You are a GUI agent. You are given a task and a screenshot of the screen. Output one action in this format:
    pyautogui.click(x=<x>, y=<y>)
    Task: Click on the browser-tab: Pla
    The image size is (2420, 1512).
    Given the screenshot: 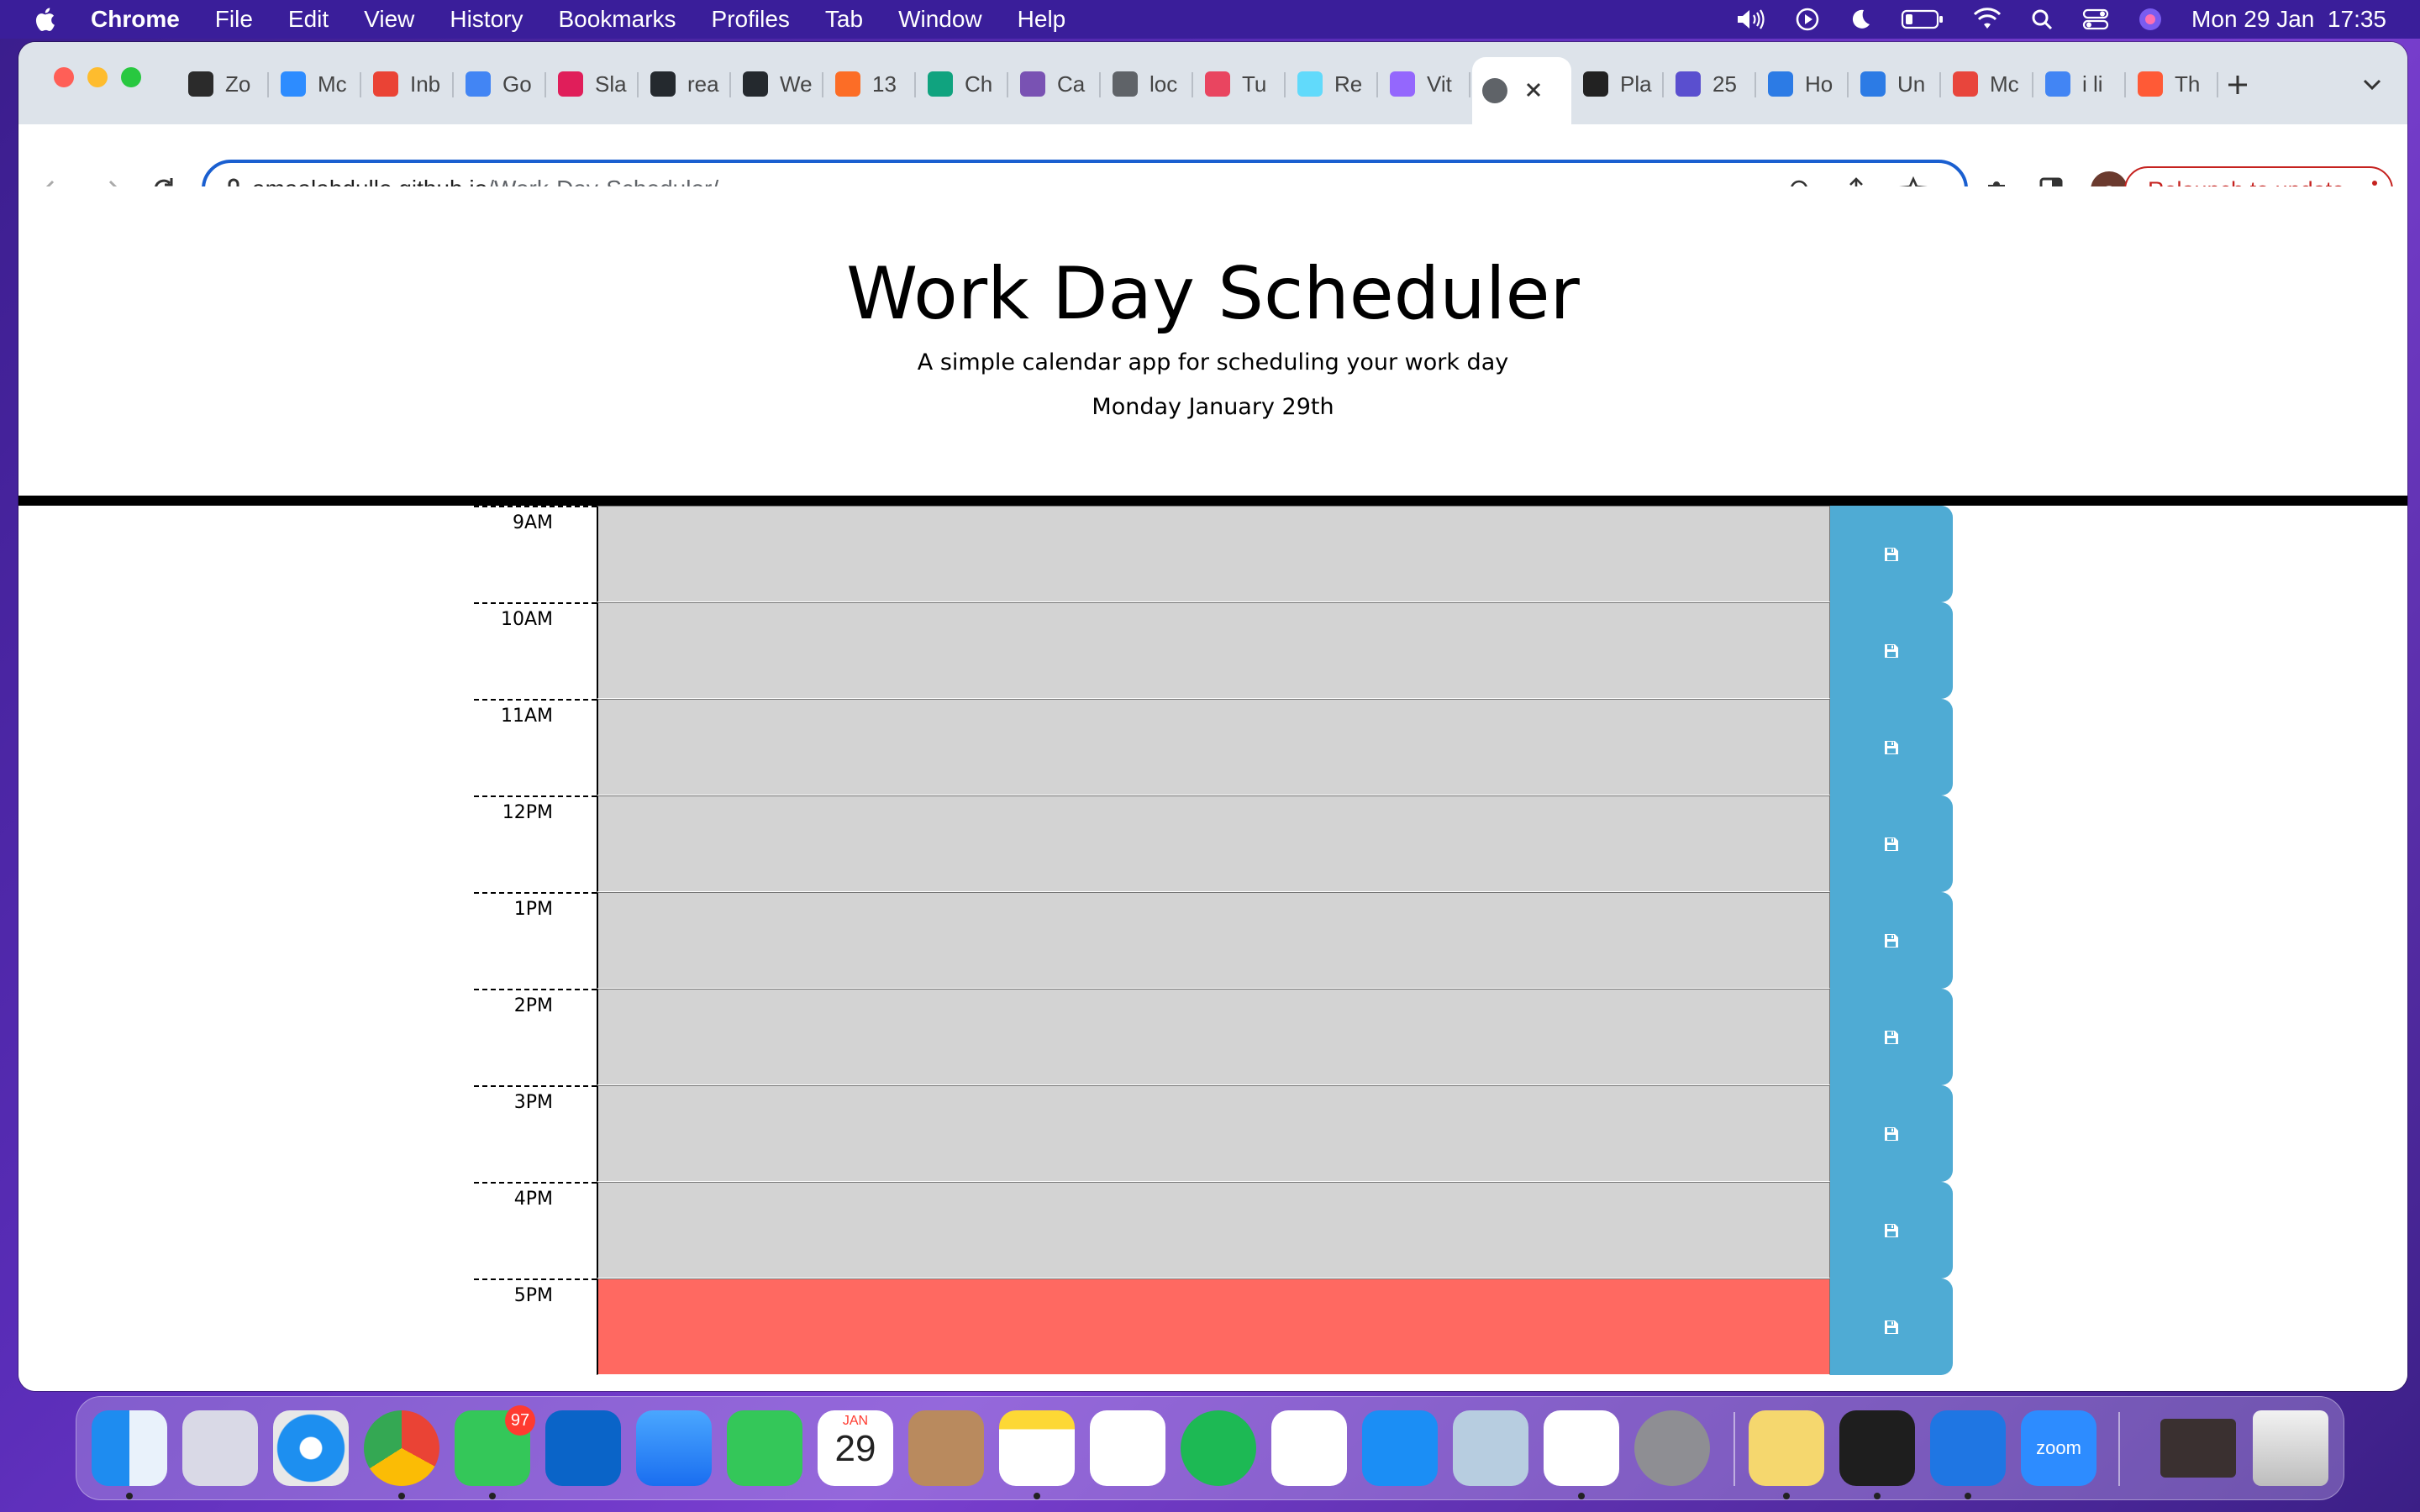 What is the action you would take?
    pyautogui.click(x=1619, y=84)
    